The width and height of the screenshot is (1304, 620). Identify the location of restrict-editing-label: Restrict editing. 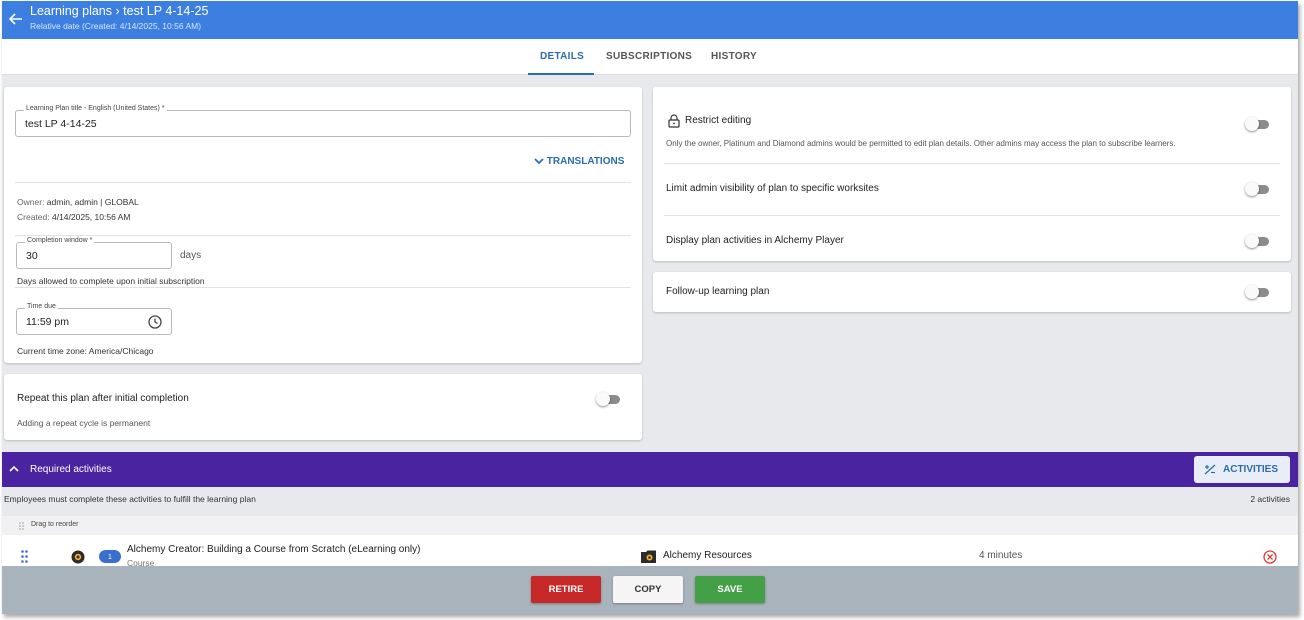
(718, 120).